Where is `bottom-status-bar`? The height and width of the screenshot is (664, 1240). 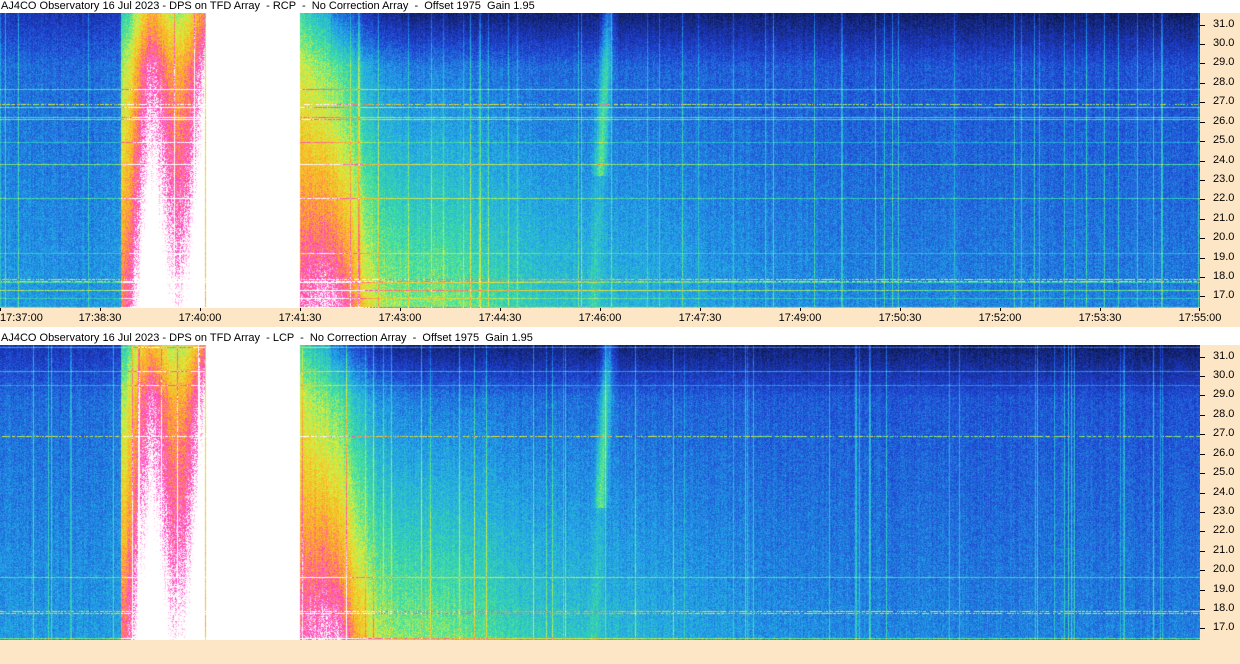
bottom-status-bar is located at coordinates (620, 652).